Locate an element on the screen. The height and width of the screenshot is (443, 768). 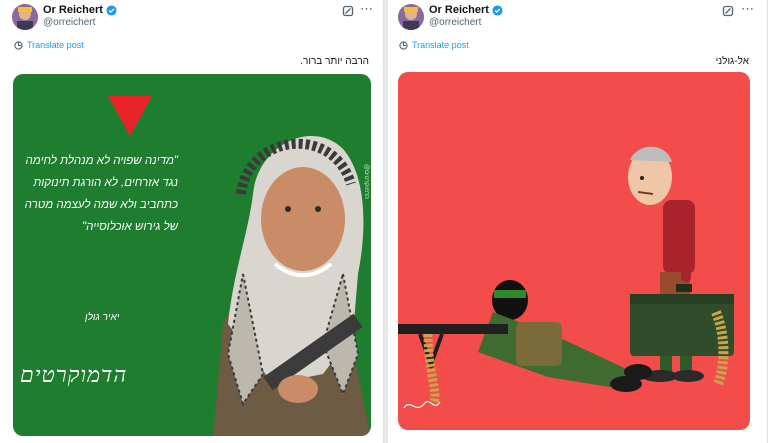
poster-side-credit: @הדמוקרטים is located at coordinates (366, 181).